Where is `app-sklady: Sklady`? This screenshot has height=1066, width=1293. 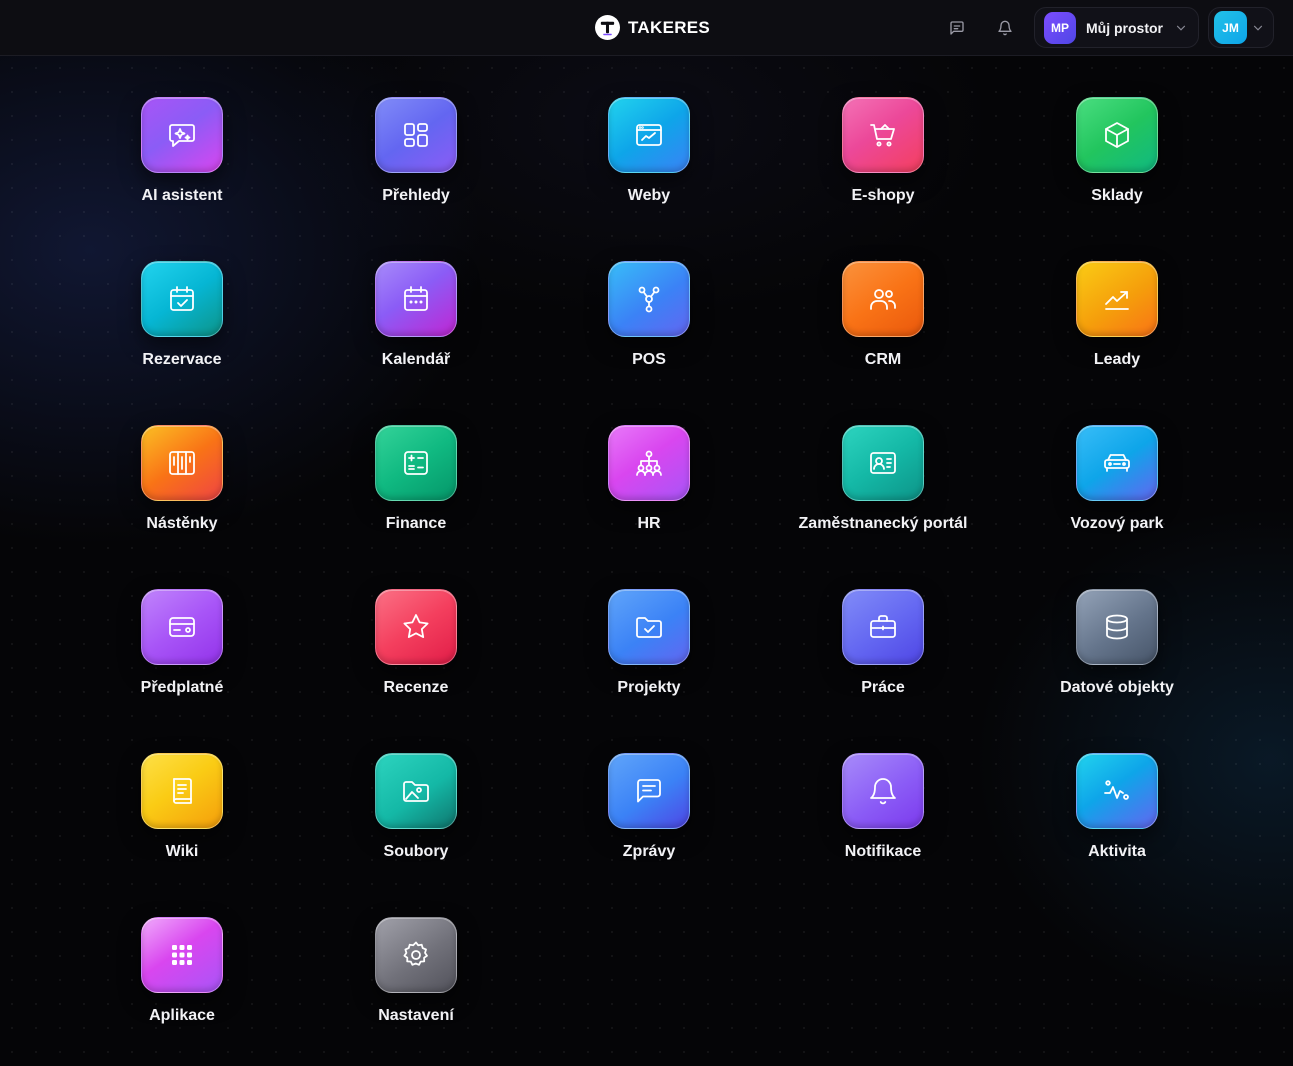
app-sklady: Sklady is located at coordinates (1117, 162).